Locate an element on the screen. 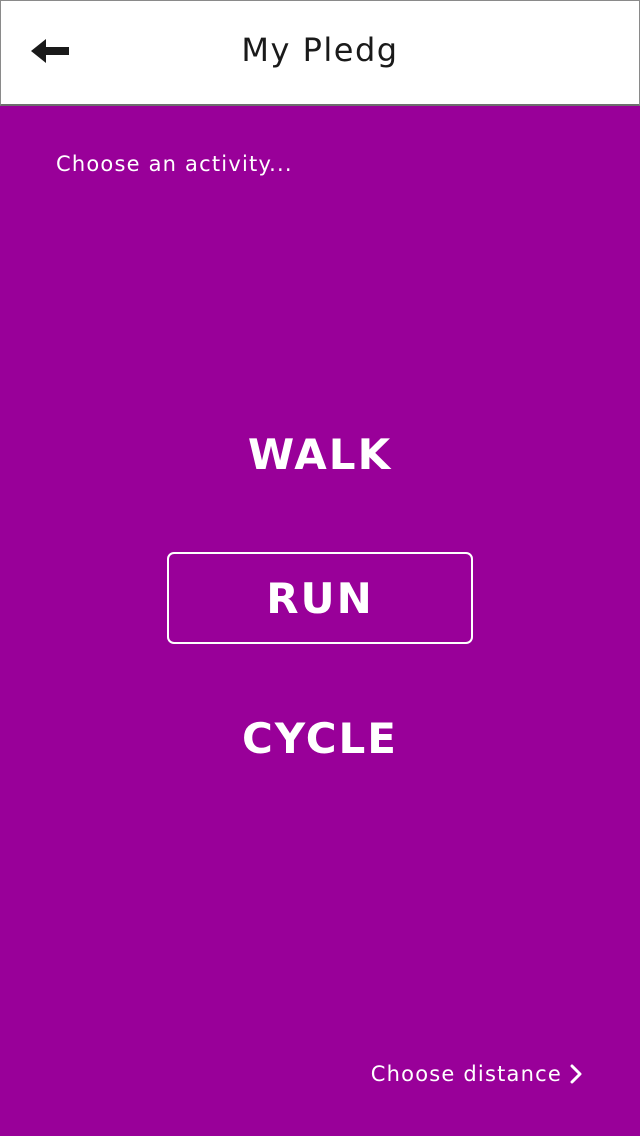 The height and width of the screenshot is (1136, 640). header-bar: My Pledg is located at coordinates (320, 53).